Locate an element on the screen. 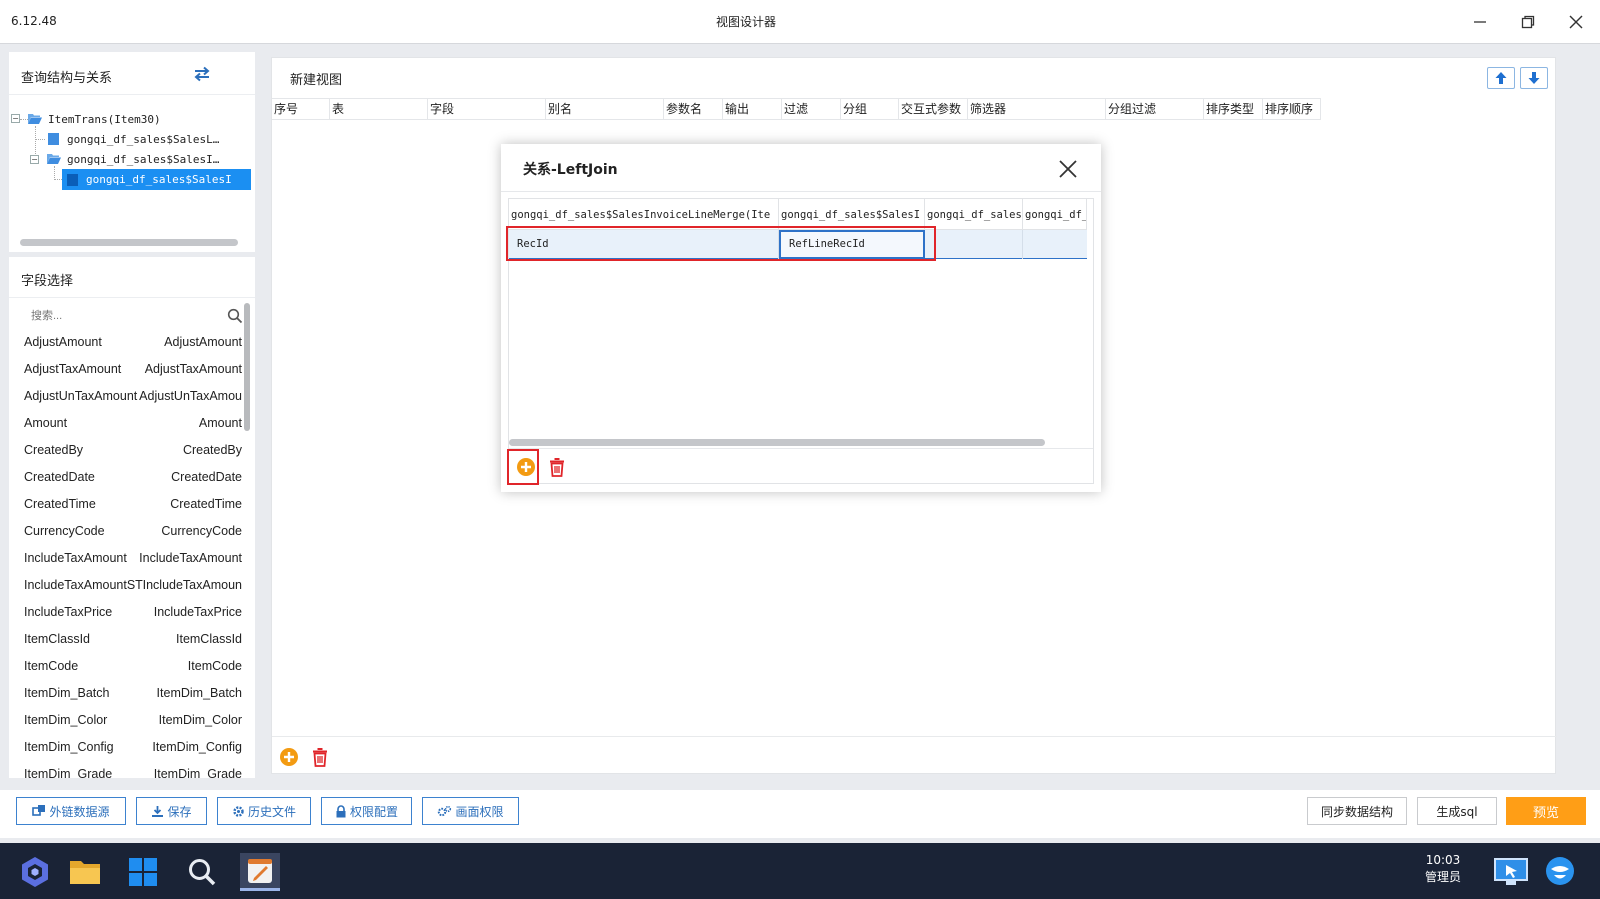  view-column-header: 过滤 is located at coordinates (811, 109).